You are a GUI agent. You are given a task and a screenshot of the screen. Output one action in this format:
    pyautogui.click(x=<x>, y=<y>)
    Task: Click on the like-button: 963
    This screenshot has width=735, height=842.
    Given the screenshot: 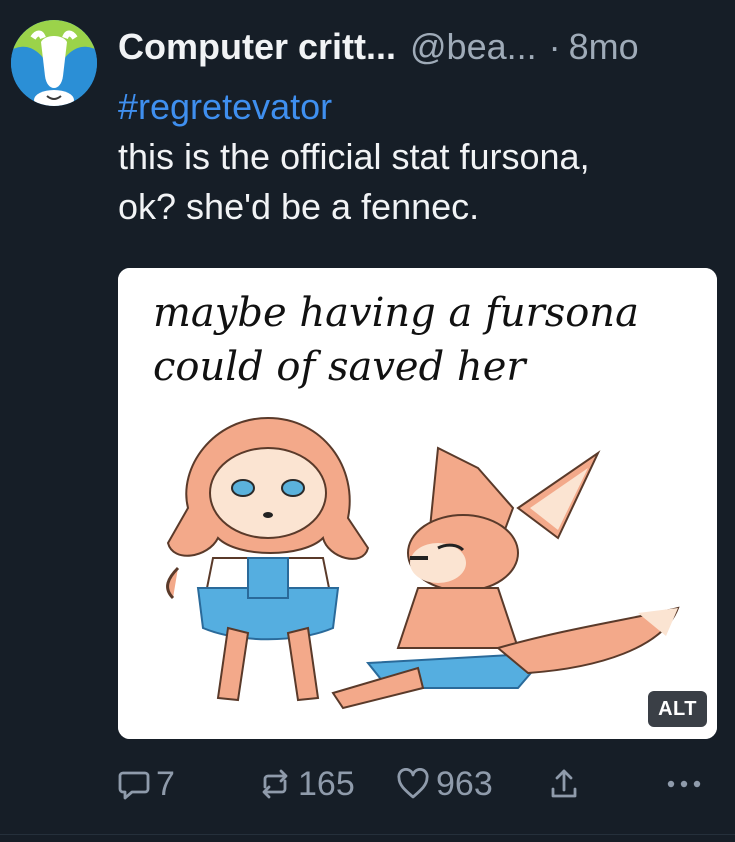 What is the action you would take?
    pyautogui.click(x=444, y=784)
    